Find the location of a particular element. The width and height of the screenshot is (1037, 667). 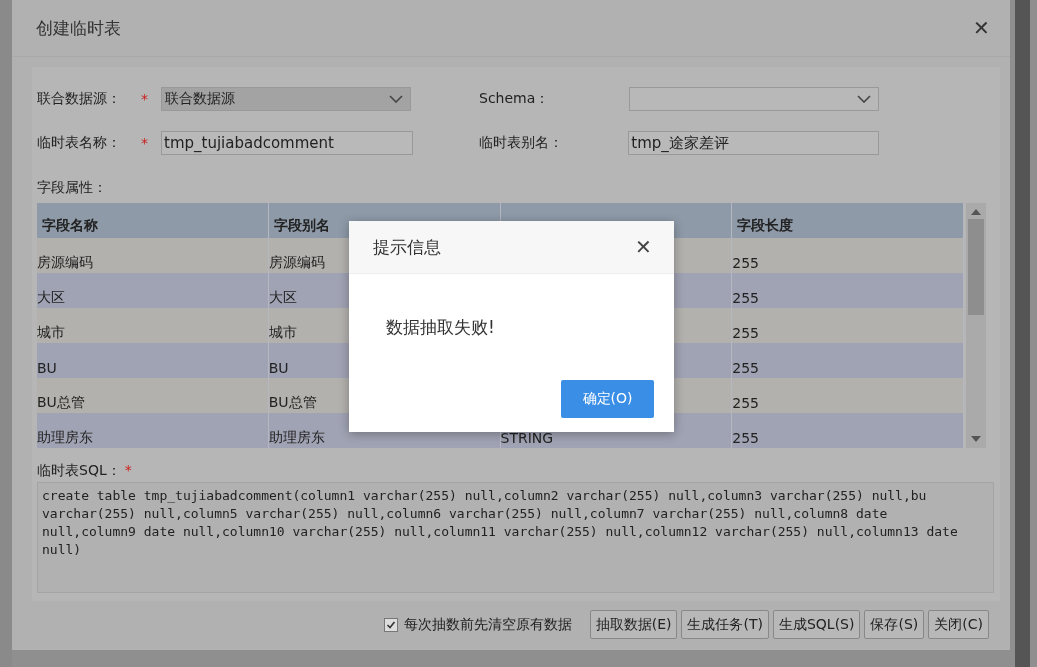

field-label: Schema： is located at coordinates (515, 99).